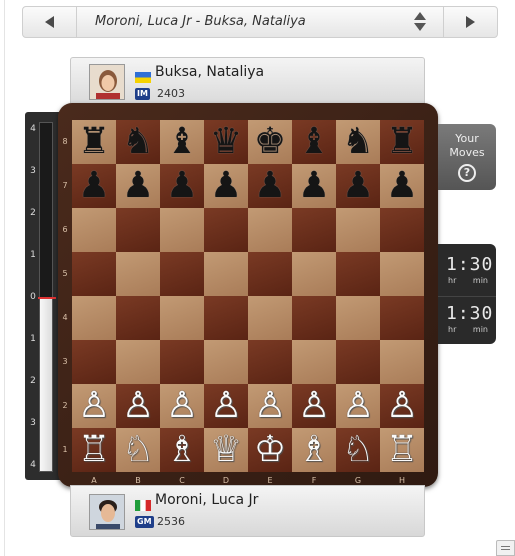 The width and height of the screenshot is (515, 556). What do you see at coordinates (402, 230) in the screenshot?
I see `square-h6` at bounding box center [402, 230].